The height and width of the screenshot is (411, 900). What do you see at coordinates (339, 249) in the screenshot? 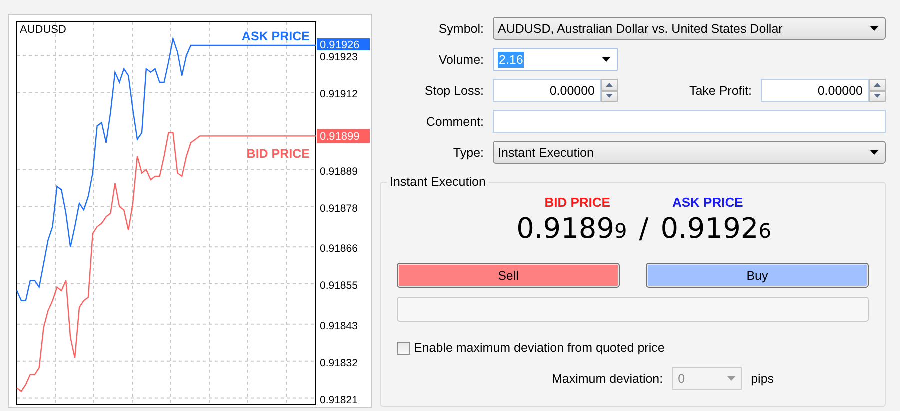
I see `axis-label: 0.91866` at bounding box center [339, 249].